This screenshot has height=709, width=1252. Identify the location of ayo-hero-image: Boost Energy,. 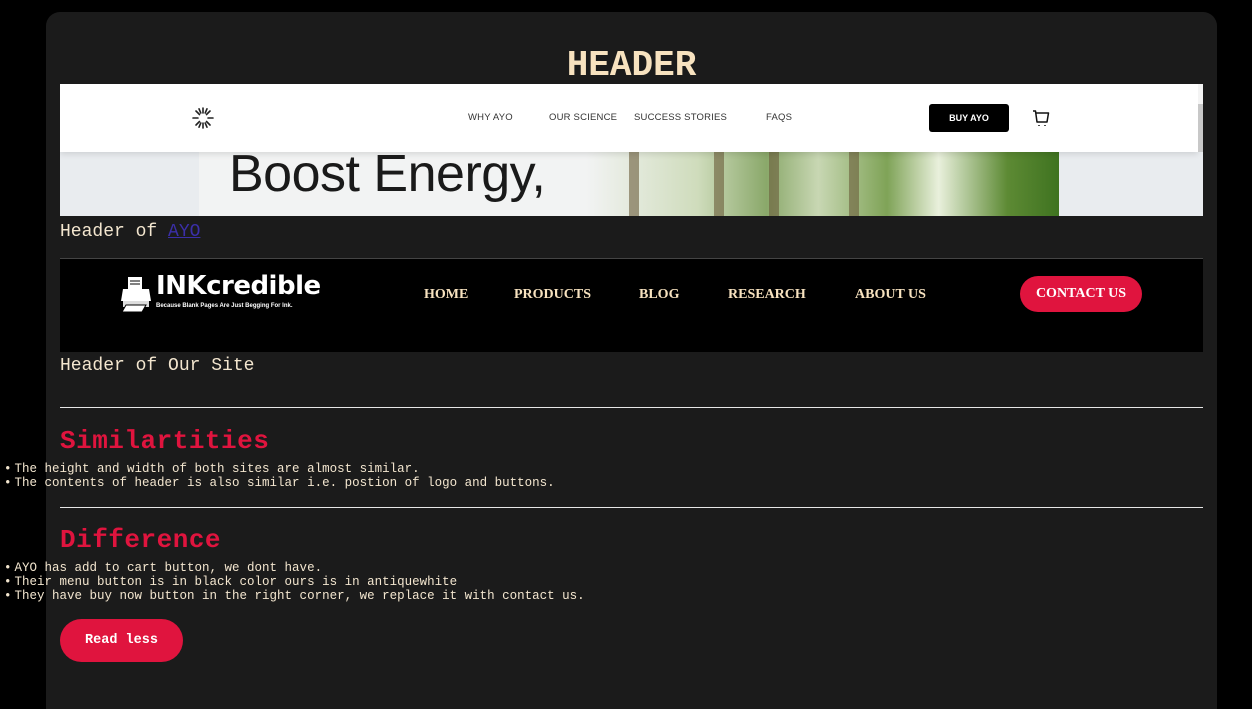
(629, 184).